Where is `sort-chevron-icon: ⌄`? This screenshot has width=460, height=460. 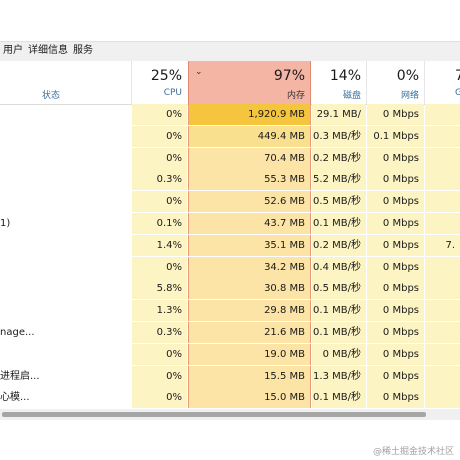 sort-chevron-icon: ⌄ is located at coordinates (199, 72).